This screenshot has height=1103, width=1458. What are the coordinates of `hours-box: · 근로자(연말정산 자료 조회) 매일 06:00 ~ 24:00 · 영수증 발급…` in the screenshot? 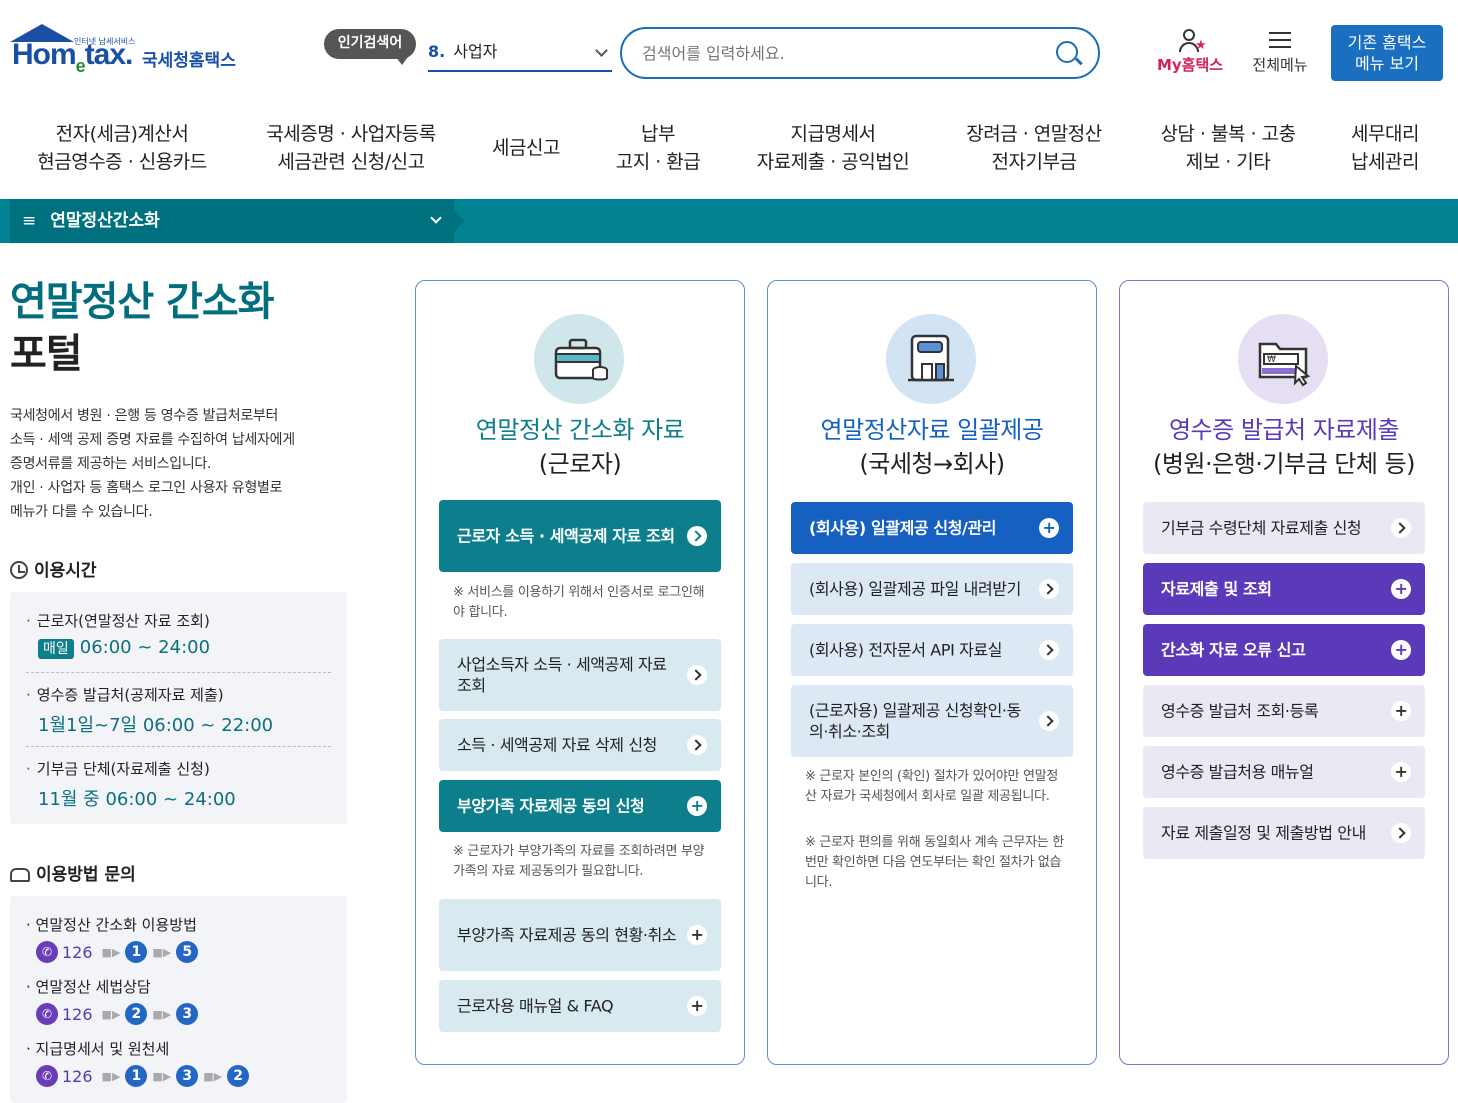 It's located at (178, 708).